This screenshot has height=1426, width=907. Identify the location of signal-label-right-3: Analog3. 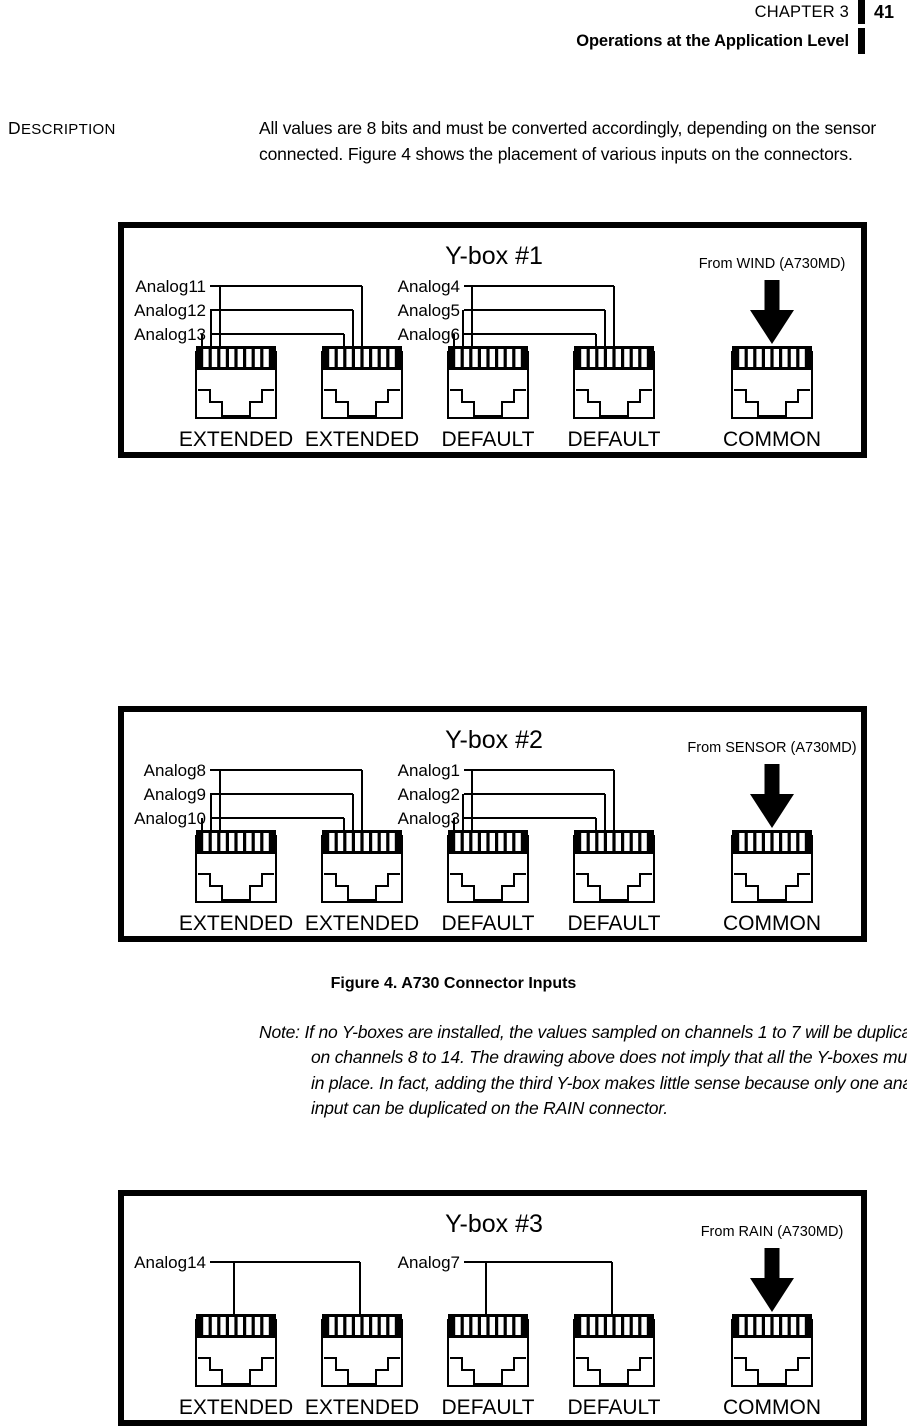
(429, 818).